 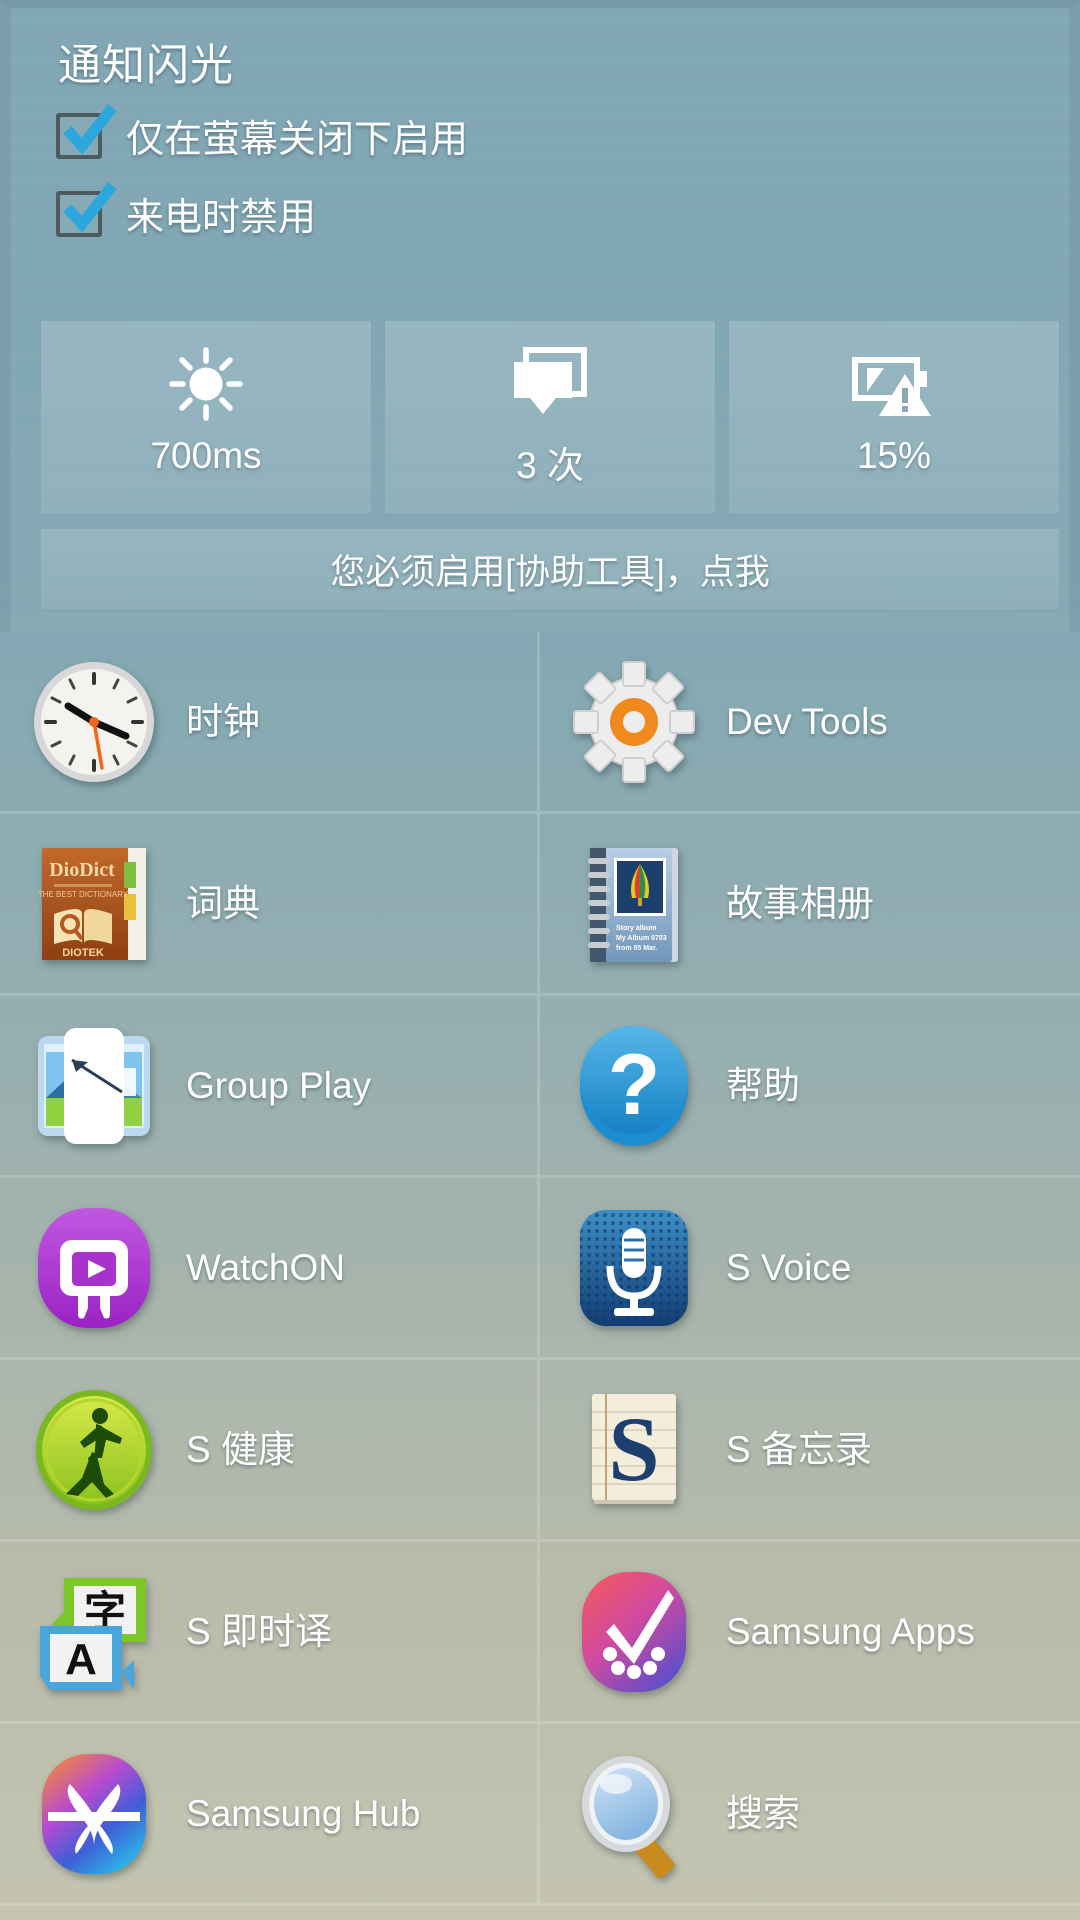 I want to click on option-row-screen-off: 仅在萤幕关闭下启用, so click(x=262, y=133).